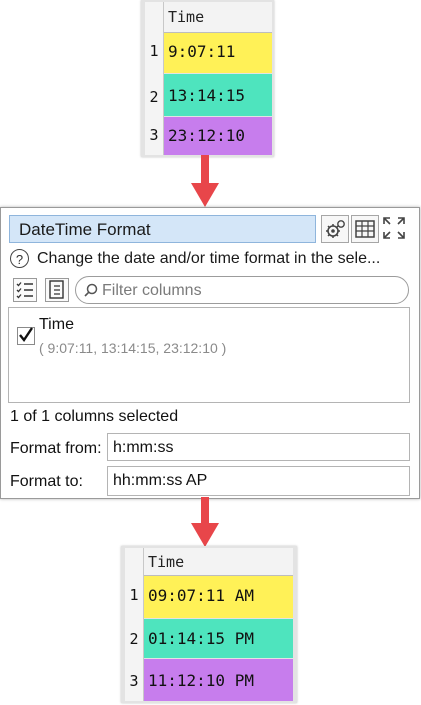 The width and height of the screenshot is (421, 705). I want to click on checkmark-icon, so click(26, 335).